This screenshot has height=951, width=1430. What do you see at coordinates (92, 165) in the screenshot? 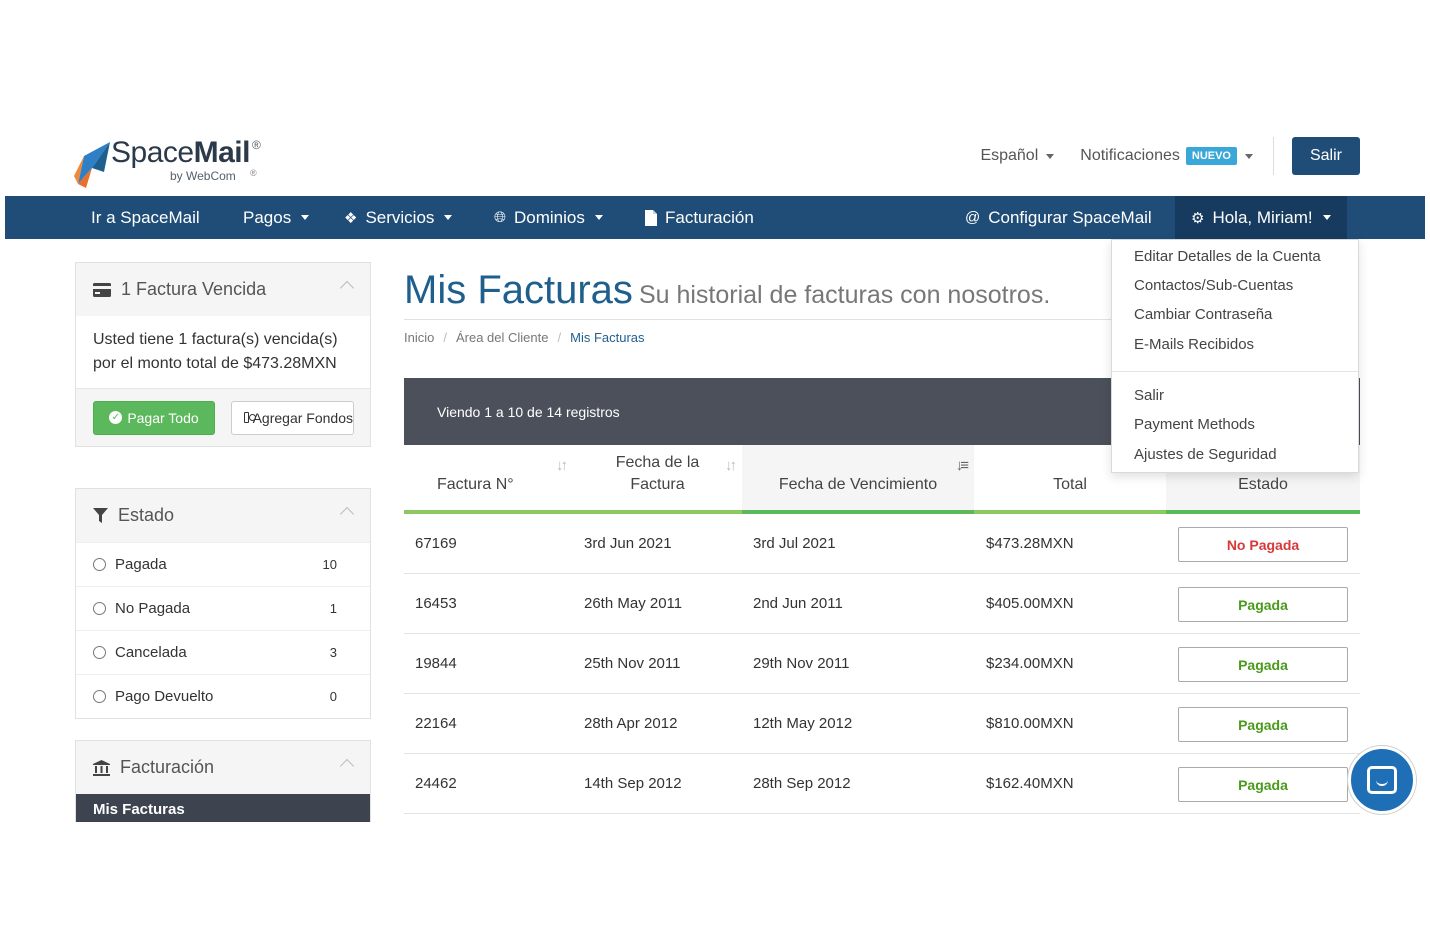
I see `rocket-logo-icon` at bounding box center [92, 165].